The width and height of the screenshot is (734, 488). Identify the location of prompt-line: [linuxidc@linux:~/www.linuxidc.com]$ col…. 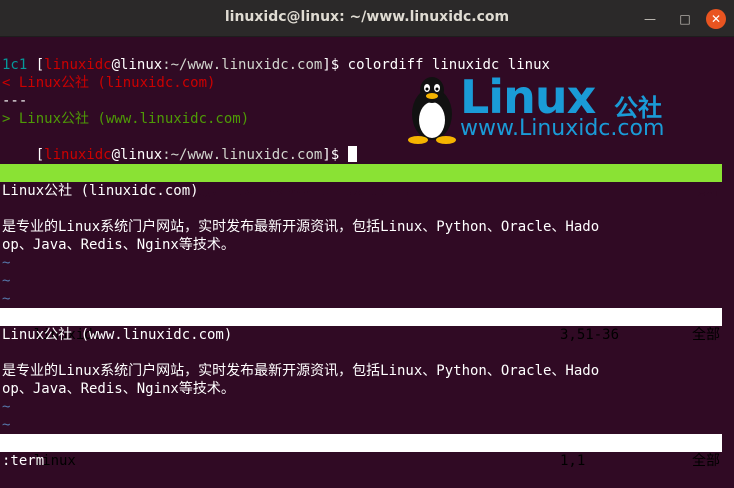
(276, 55).